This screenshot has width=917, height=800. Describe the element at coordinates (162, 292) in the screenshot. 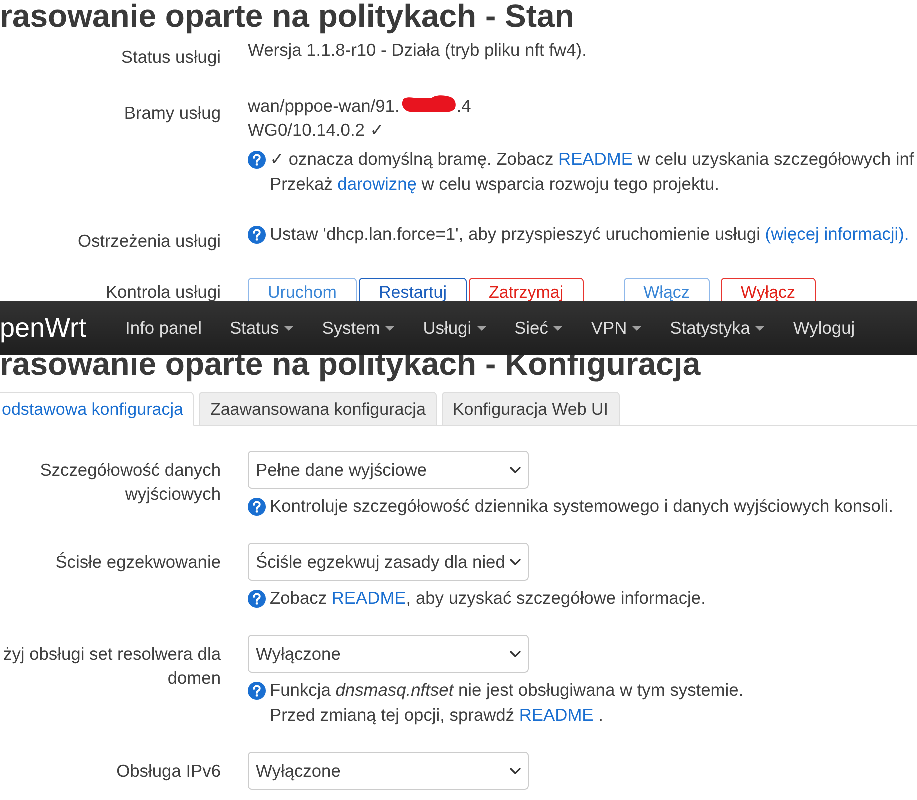

I see `field-label: Kontrola usługi` at that location.